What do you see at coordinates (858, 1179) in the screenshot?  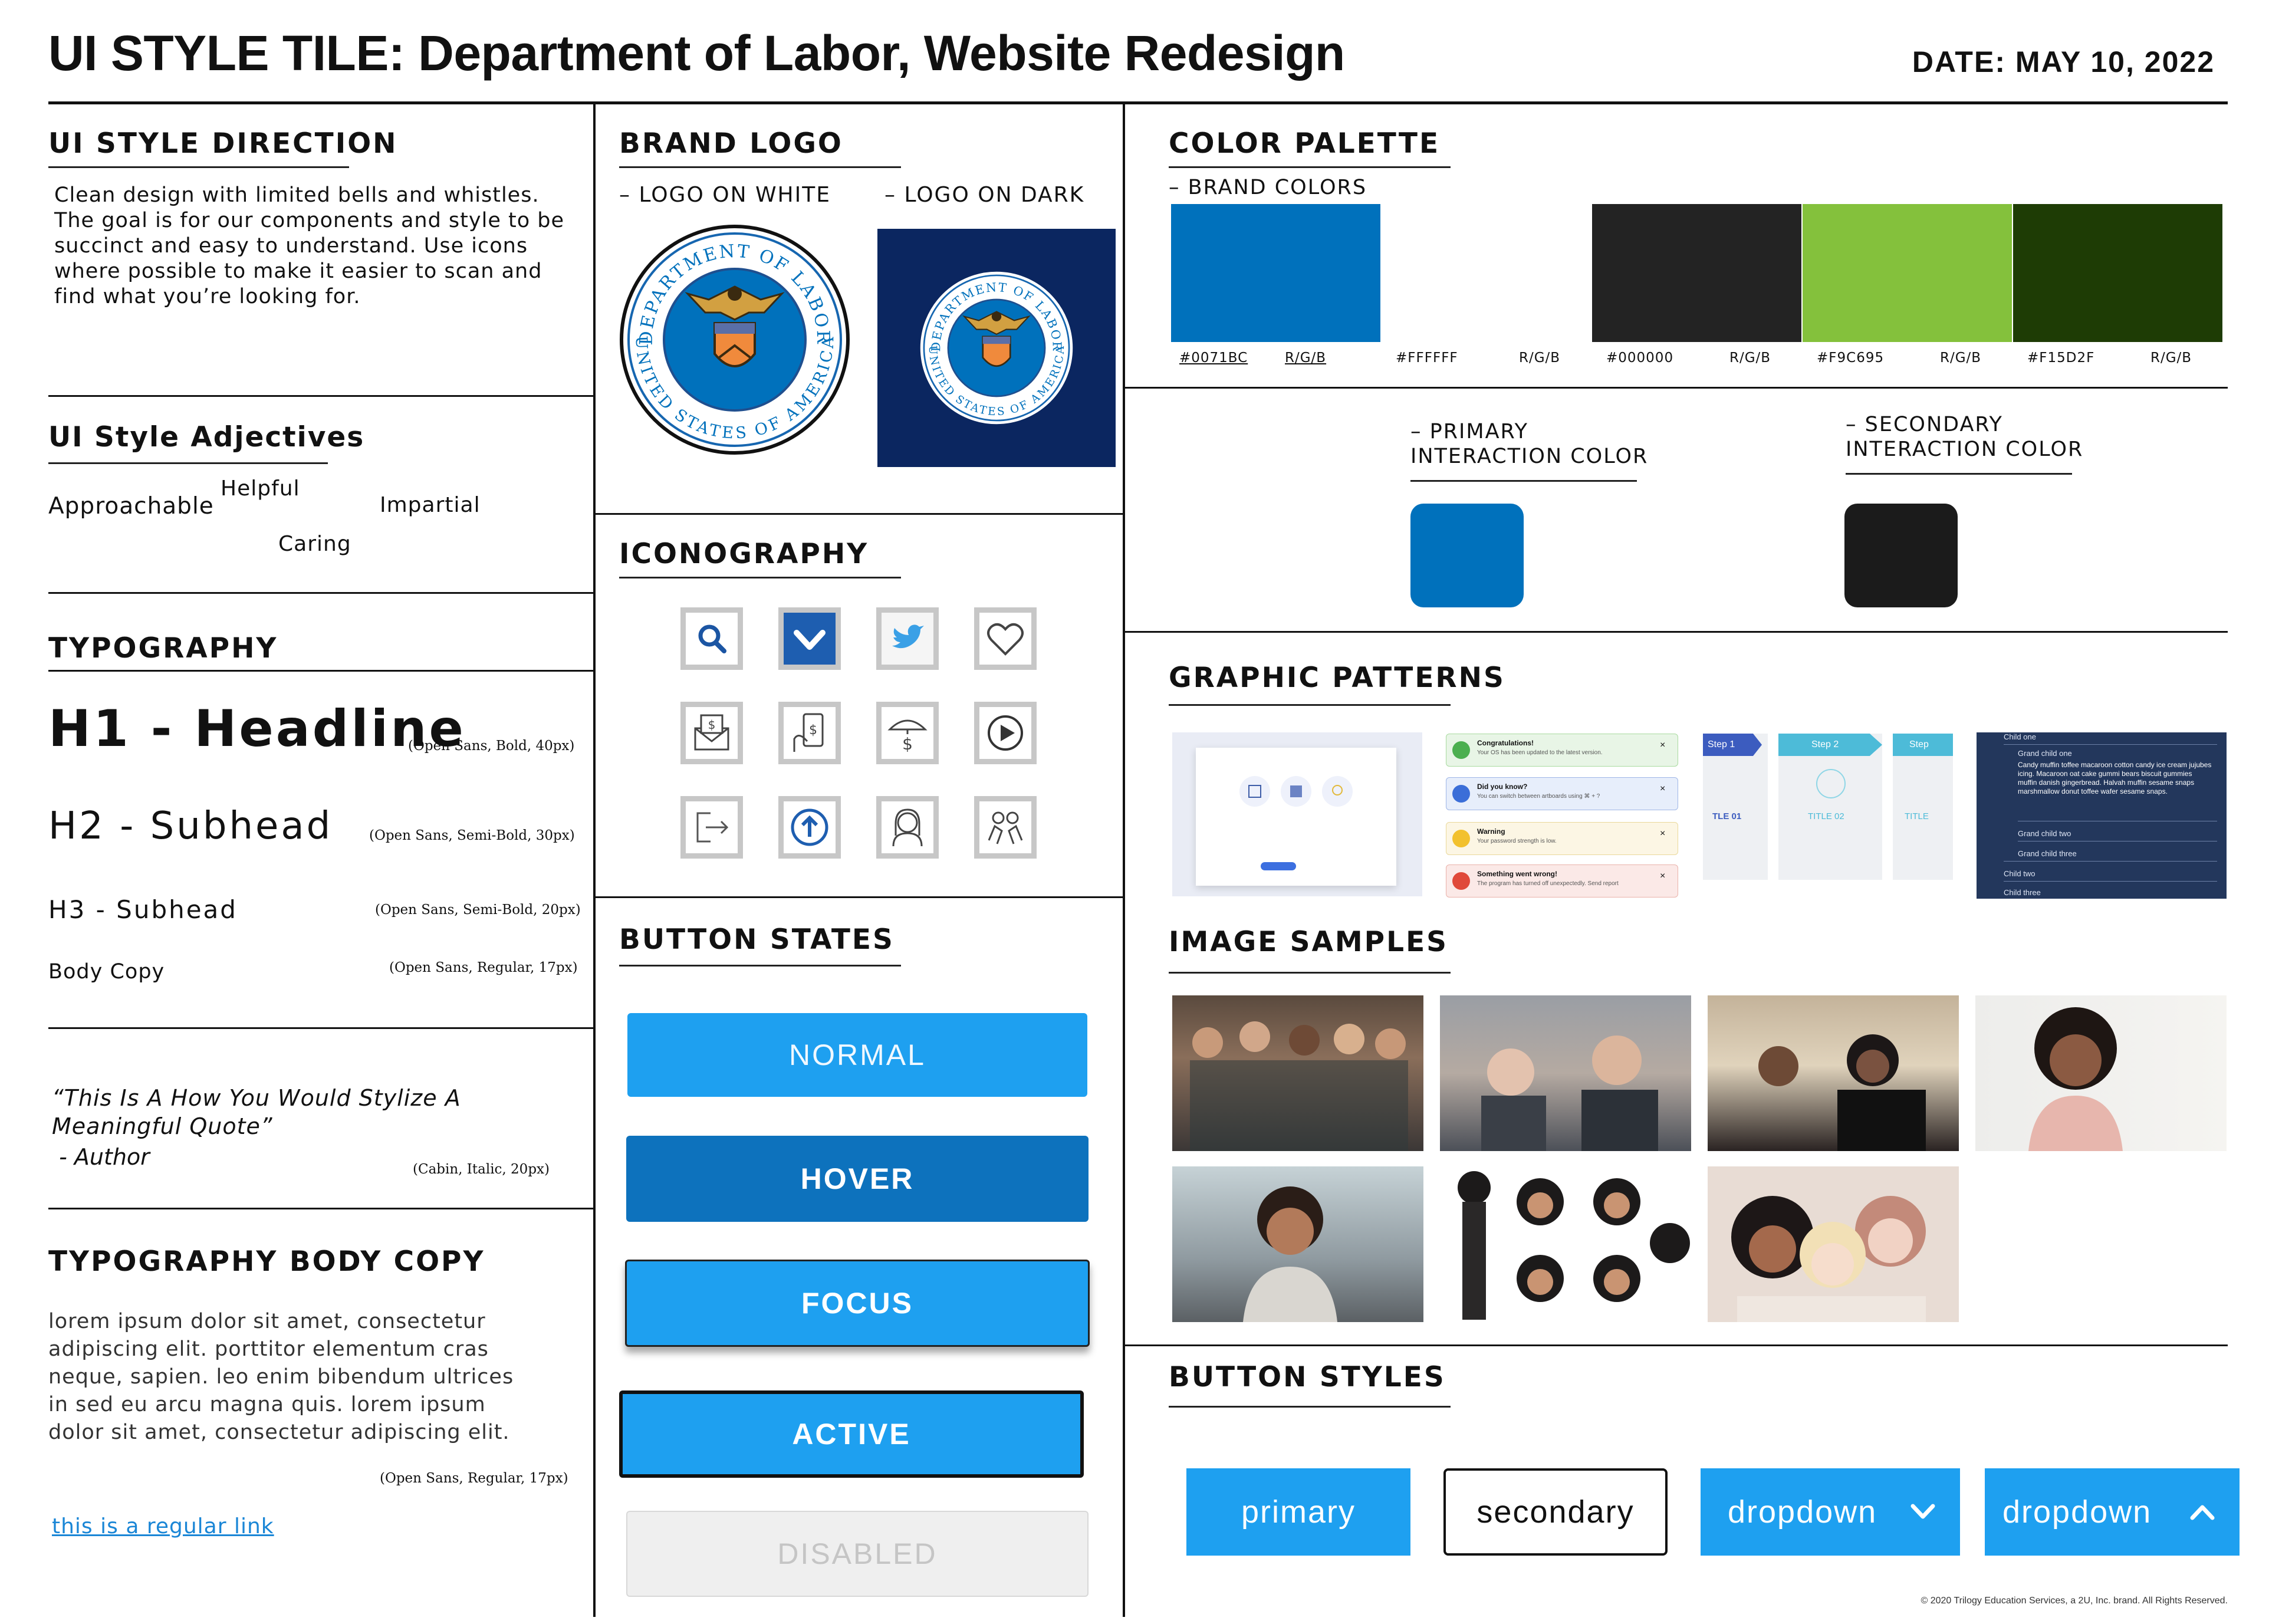 I see `button-hover: HOVER` at bounding box center [858, 1179].